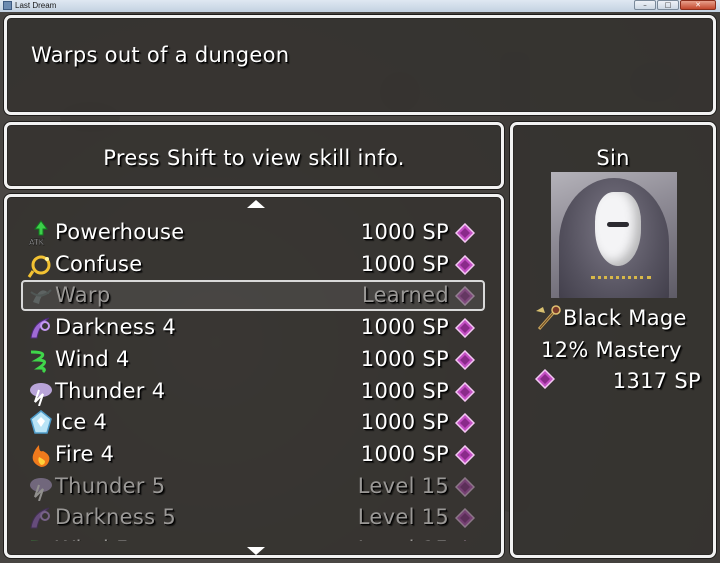 The width and height of the screenshot is (720, 563). I want to click on skill-name: Darkness 5, so click(115, 517).